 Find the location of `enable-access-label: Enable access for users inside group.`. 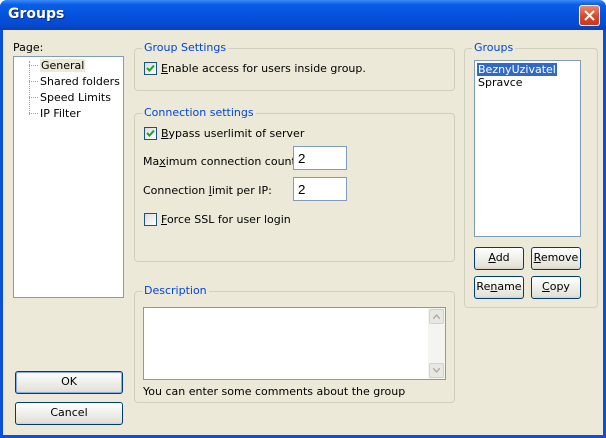

enable-access-label: Enable access for users inside group. is located at coordinates (263, 68).